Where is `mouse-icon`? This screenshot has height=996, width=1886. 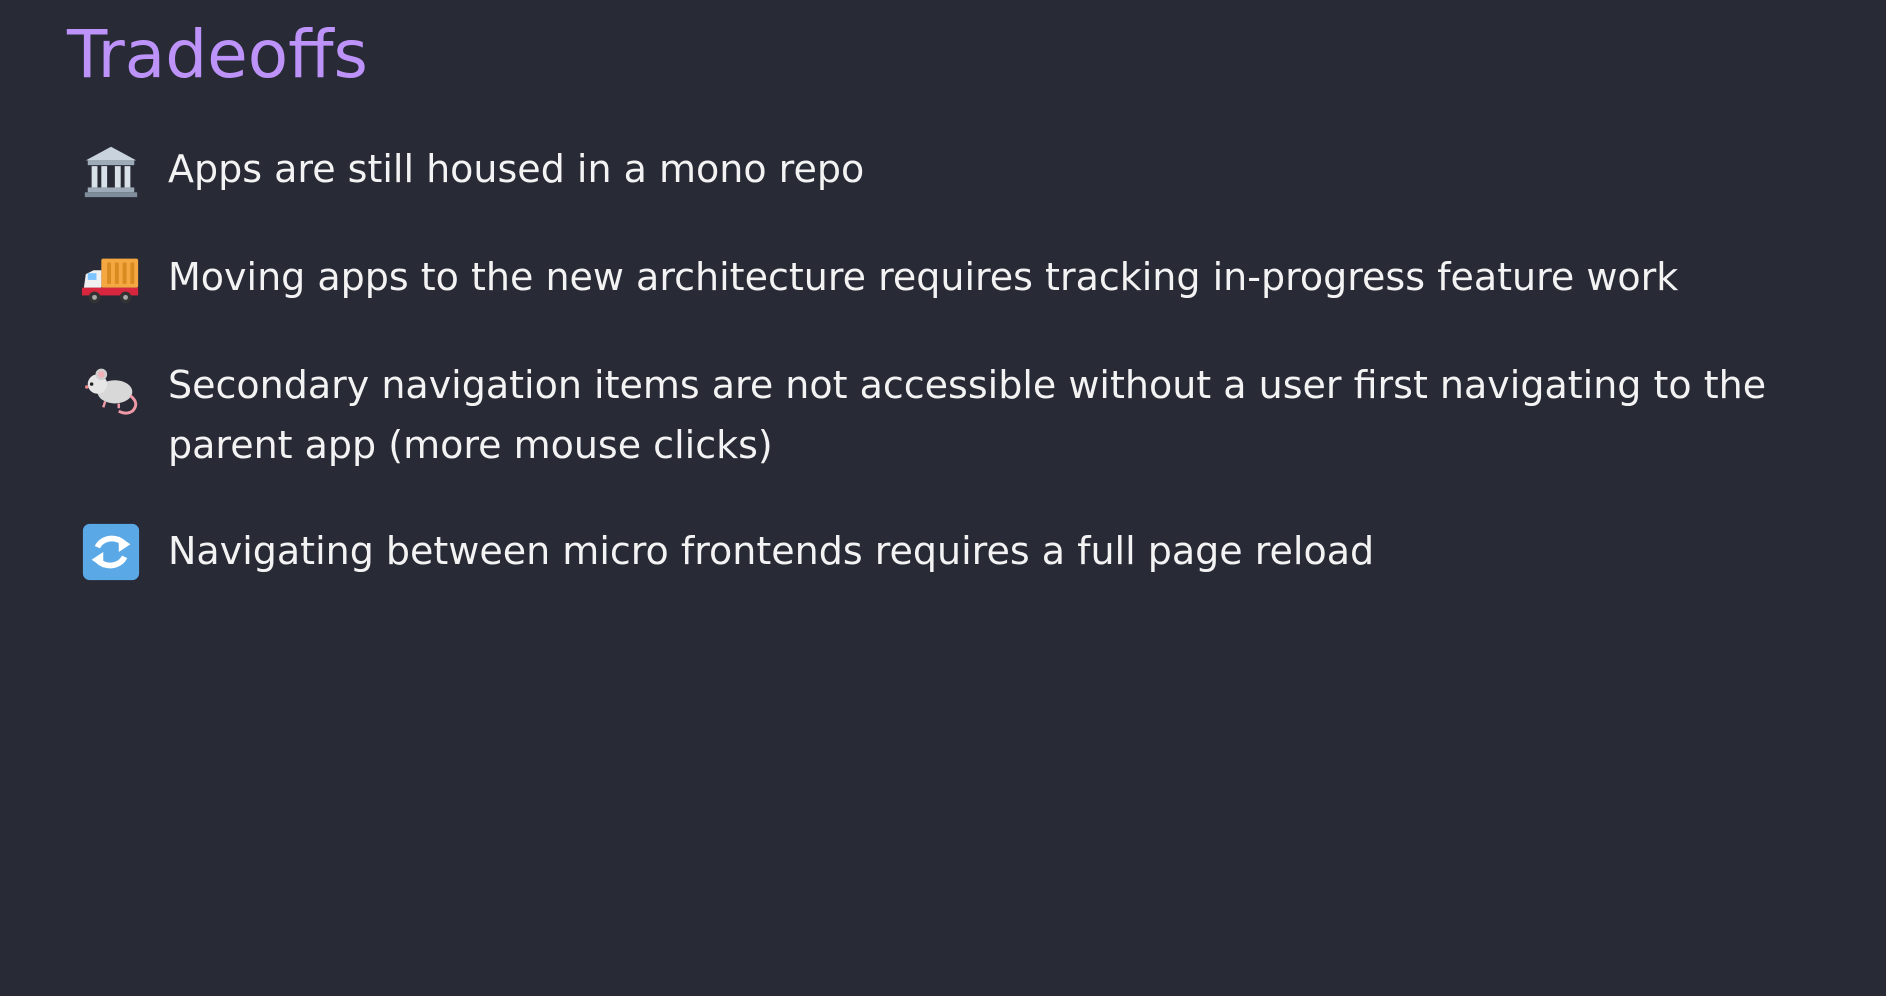 mouse-icon is located at coordinates (111, 386).